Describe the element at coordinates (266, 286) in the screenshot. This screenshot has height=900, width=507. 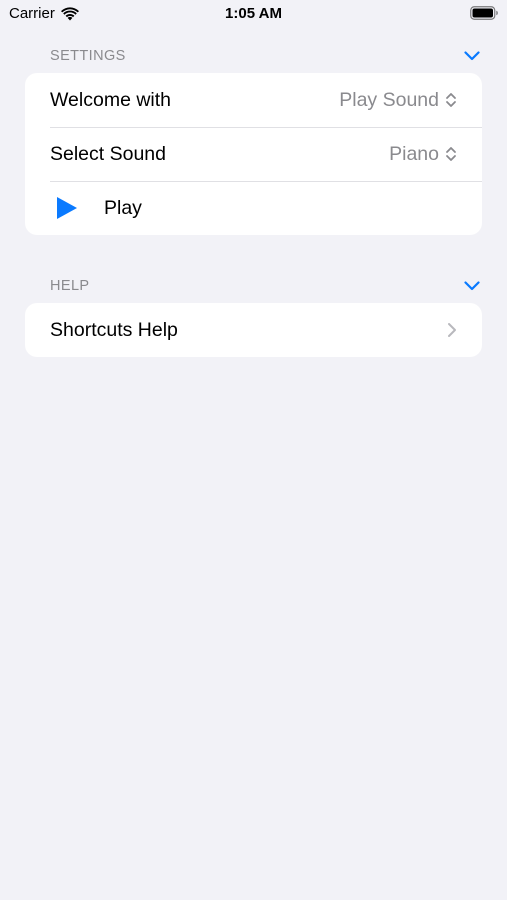
I see `help-section-header: HELP` at that location.